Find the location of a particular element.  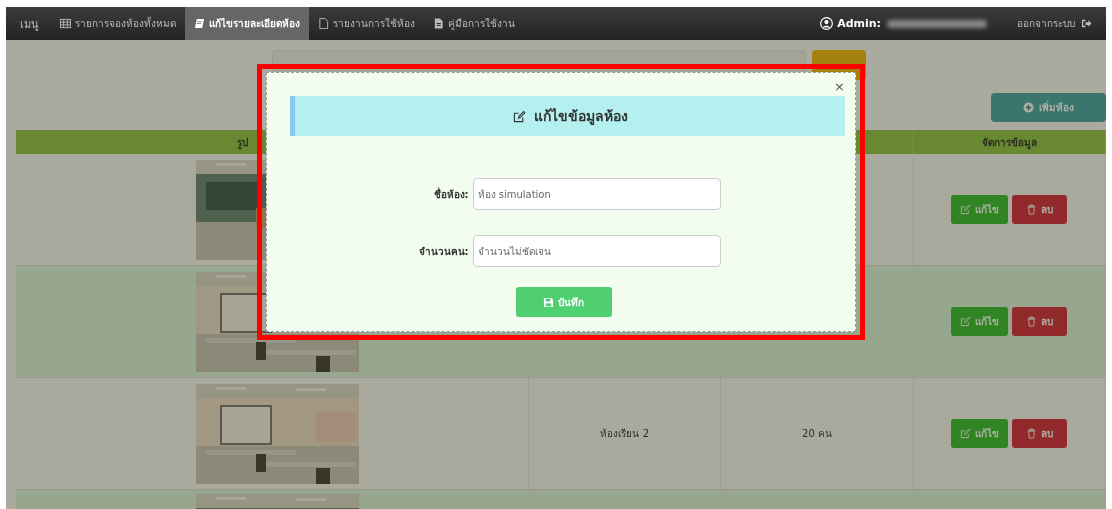

plus-circle-icon is located at coordinates (1028, 107).